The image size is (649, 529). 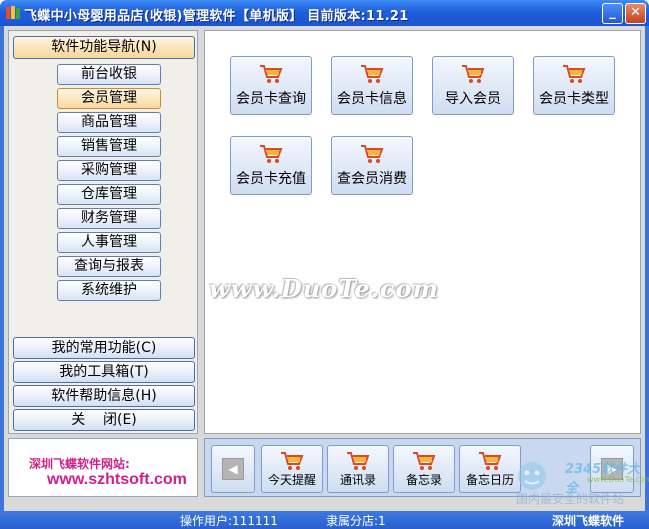 I want to click on nav-item-member: 会员管理, so click(x=109, y=98).